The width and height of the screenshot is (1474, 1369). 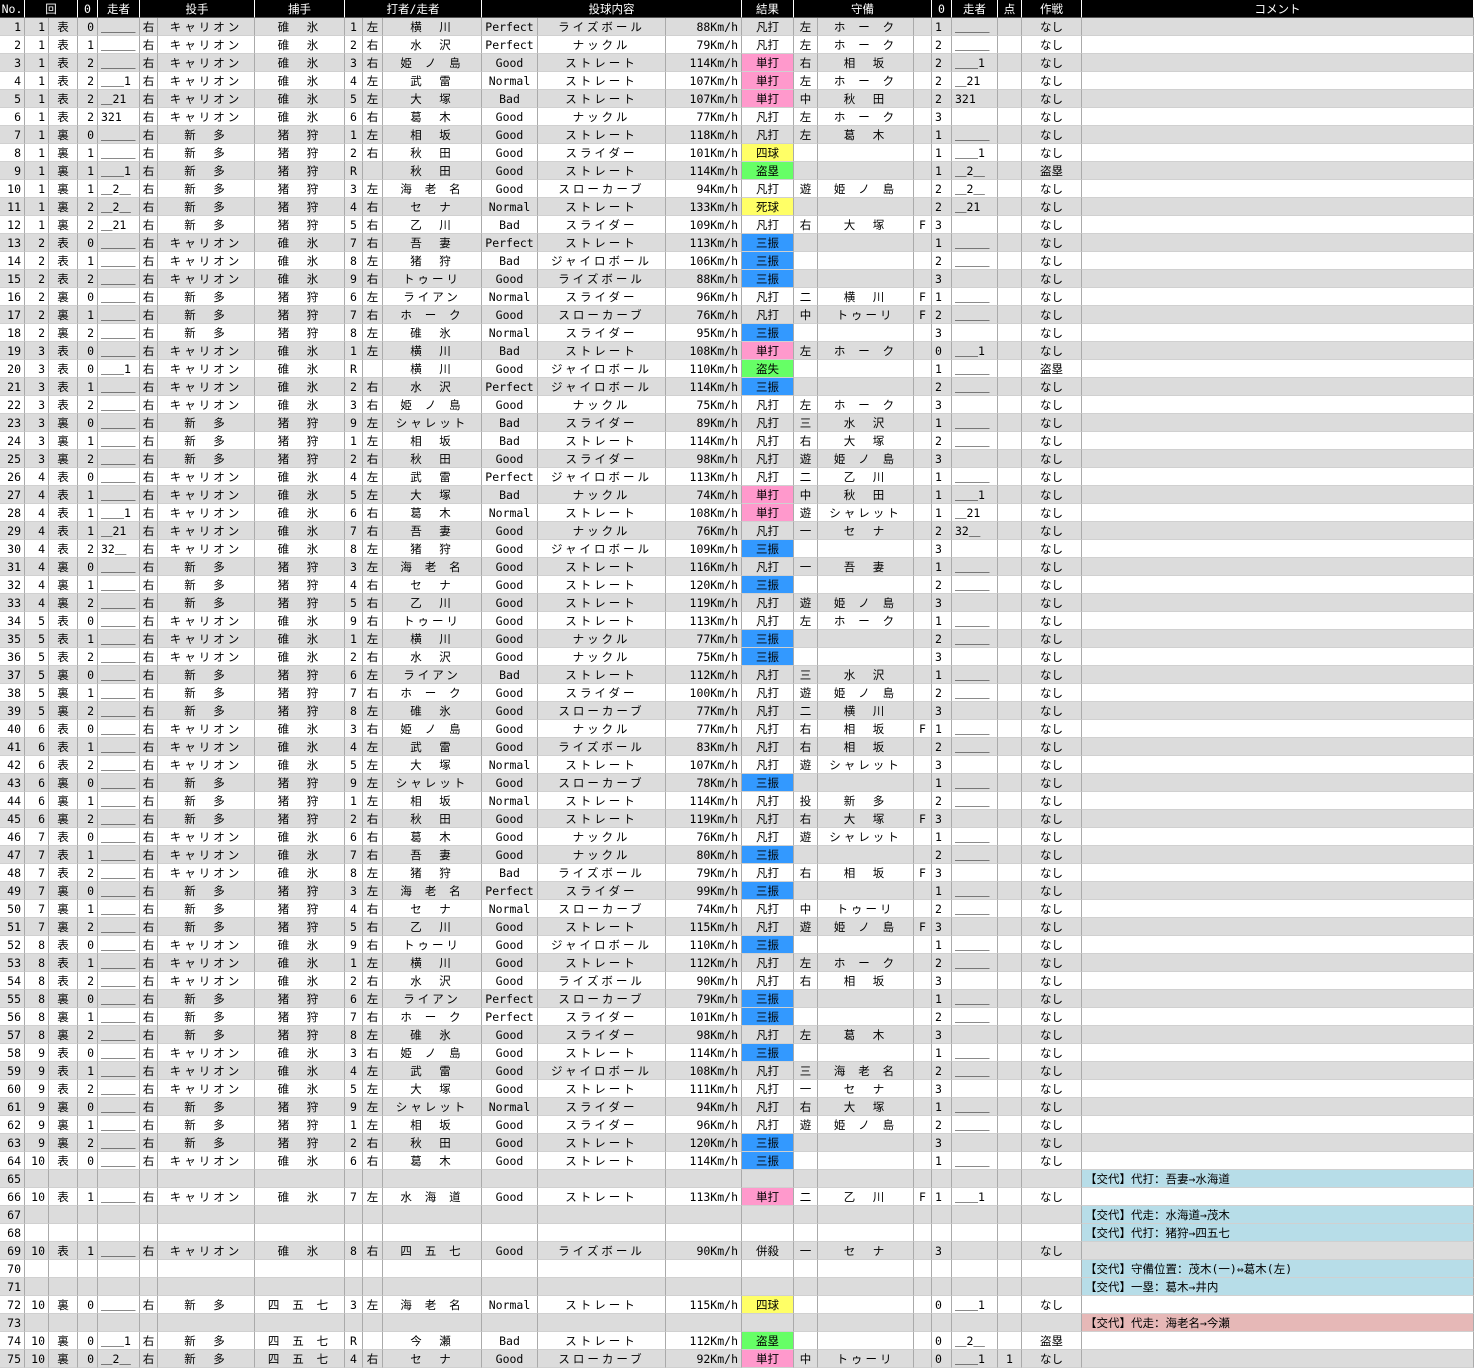 What do you see at coordinates (88, 783) in the screenshot?
I see `cell-outs: 0` at bounding box center [88, 783].